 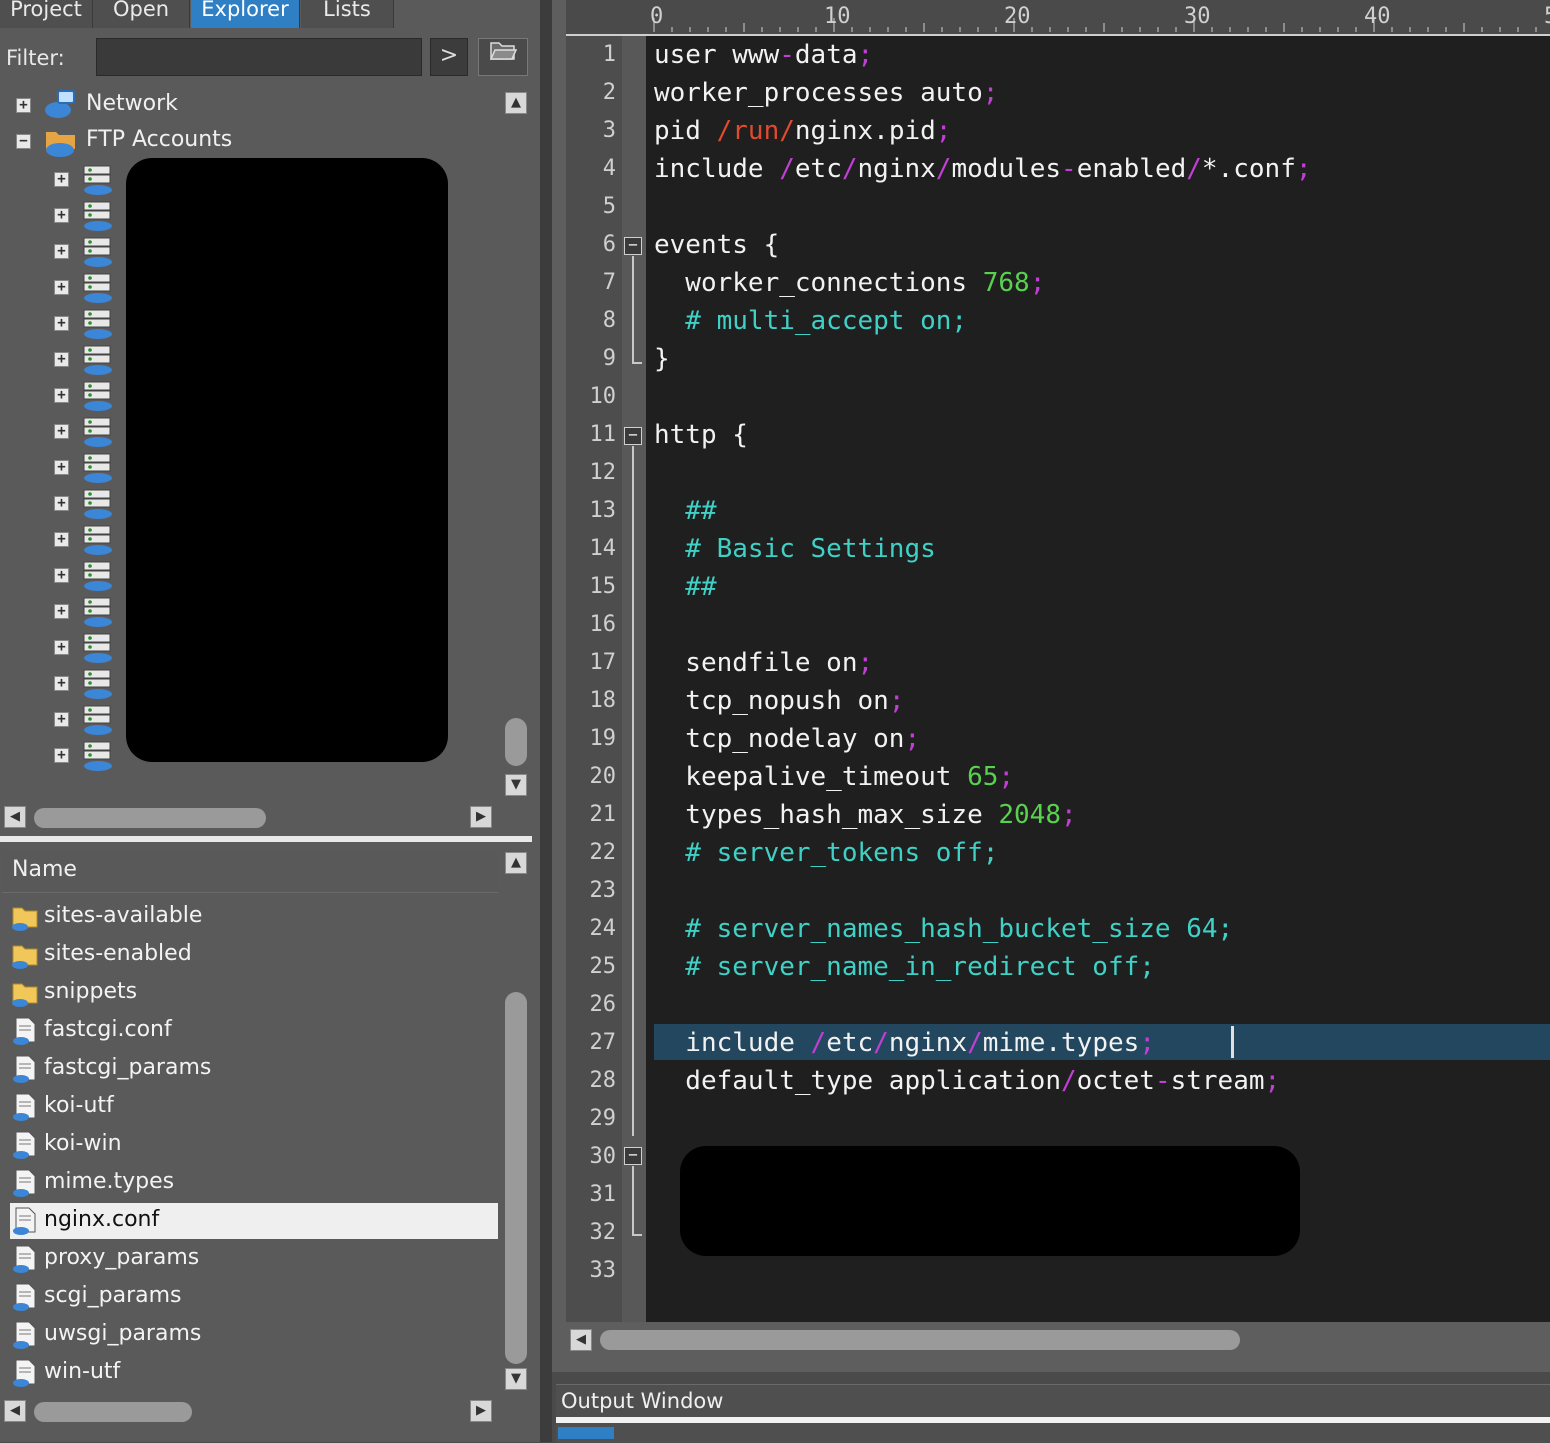 I want to click on tab-open: Open, so click(x=141, y=14).